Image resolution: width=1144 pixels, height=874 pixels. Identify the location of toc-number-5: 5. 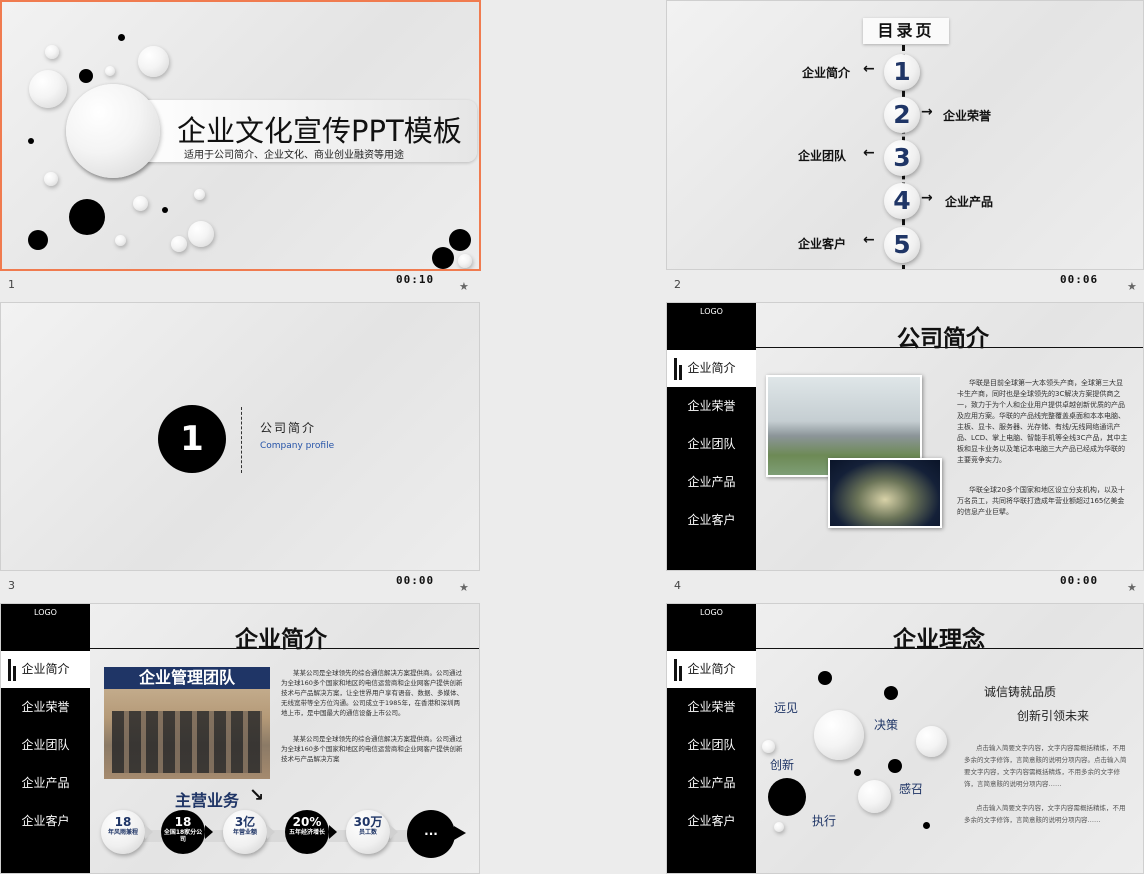
(902, 245).